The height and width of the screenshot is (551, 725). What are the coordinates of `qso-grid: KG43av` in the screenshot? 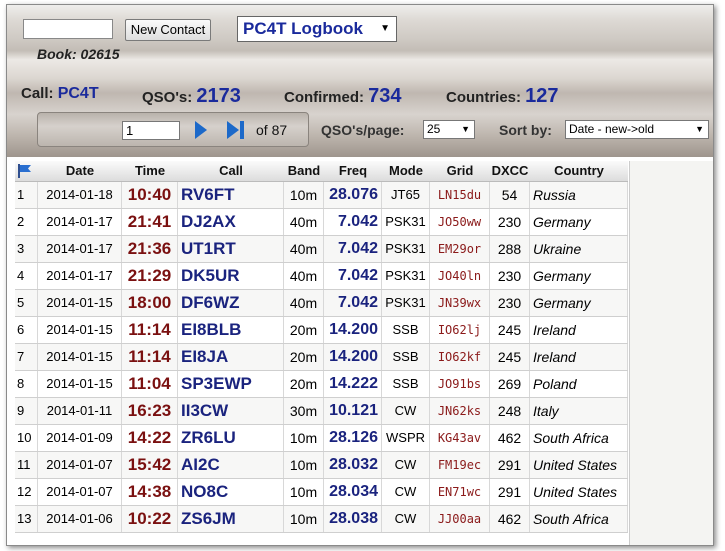 It's located at (460, 438).